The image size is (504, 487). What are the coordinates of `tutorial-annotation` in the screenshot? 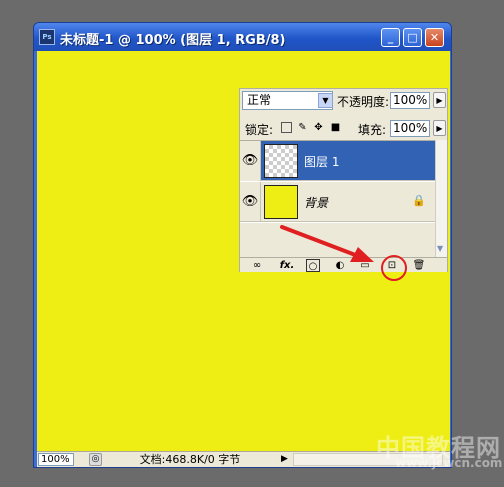 It's located at (343, 253).